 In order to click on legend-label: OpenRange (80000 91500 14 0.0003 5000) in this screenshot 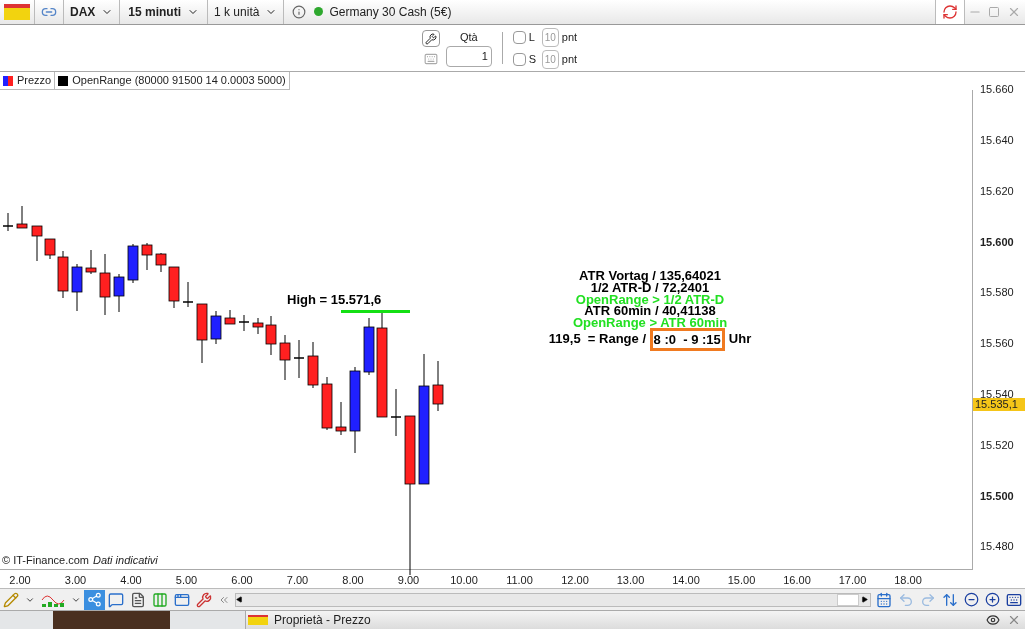, I will do `click(179, 80)`.